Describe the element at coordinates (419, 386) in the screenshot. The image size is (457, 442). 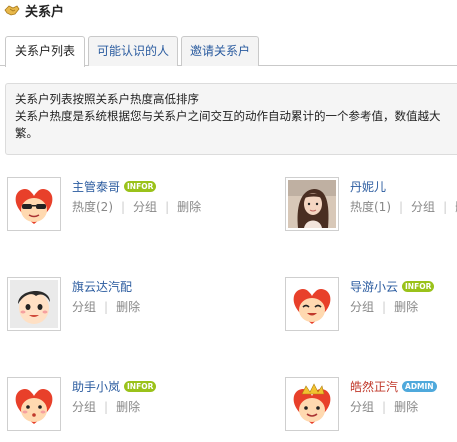
I see `admin-badge: ADMIN` at that location.